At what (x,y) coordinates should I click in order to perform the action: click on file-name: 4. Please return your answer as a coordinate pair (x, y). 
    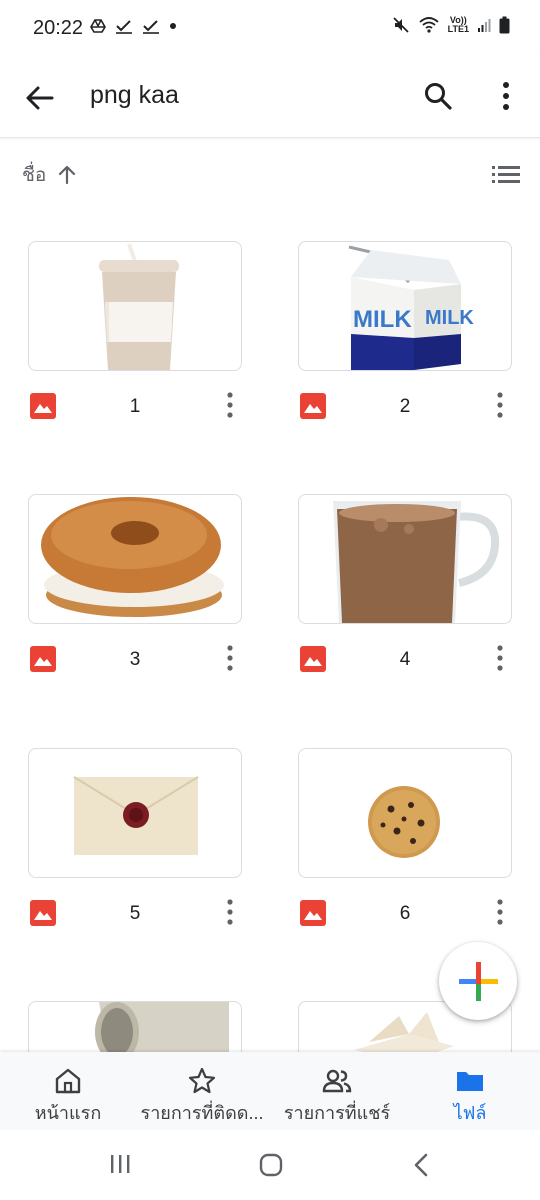
    Looking at the image, I should click on (405, 659).